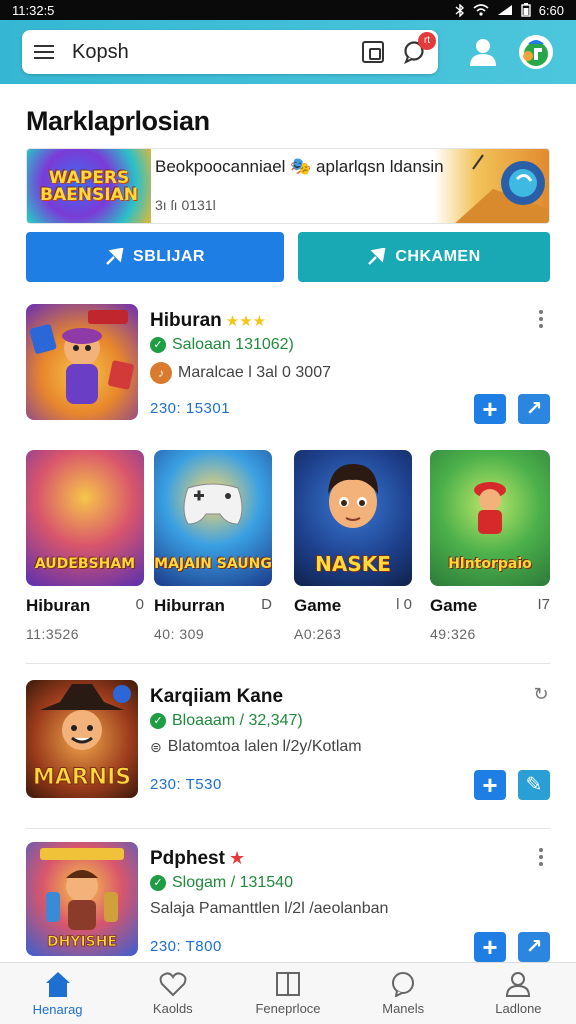 The height and width of the screenshot is (1024, 576). I want to click on primary-action-button: SBLIJAR, so click(155, 257).